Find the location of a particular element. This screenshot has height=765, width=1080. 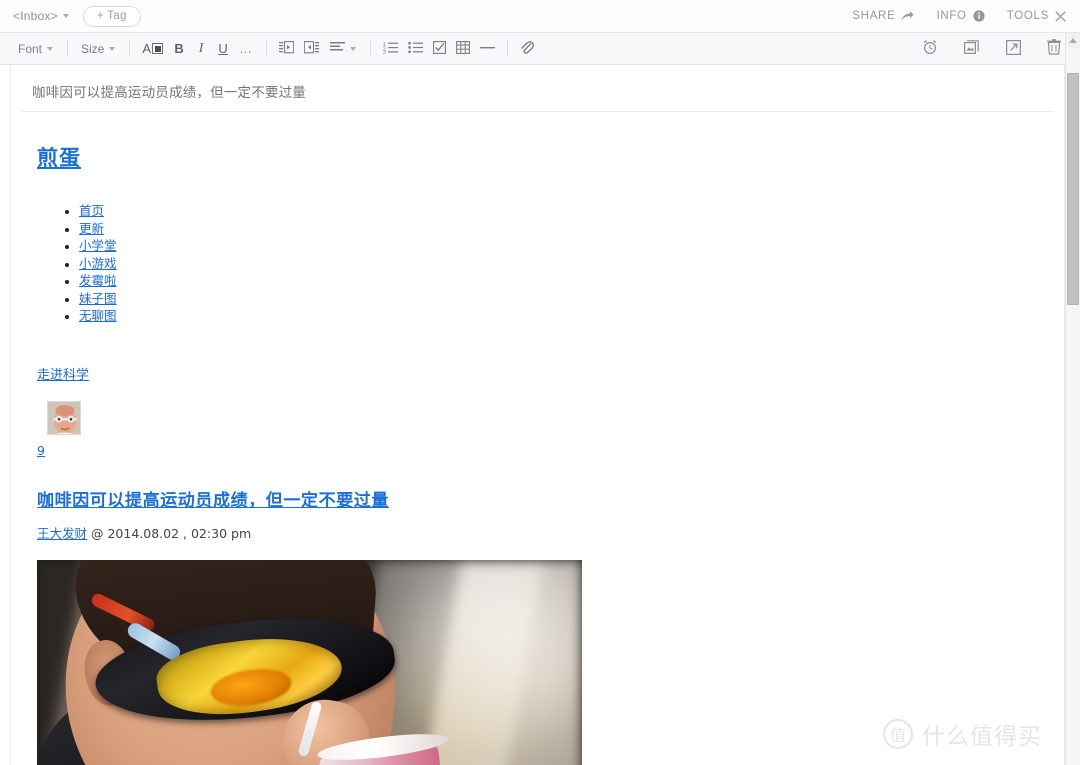

add-tag-button: + Tag is located at coordinates (111, 16).